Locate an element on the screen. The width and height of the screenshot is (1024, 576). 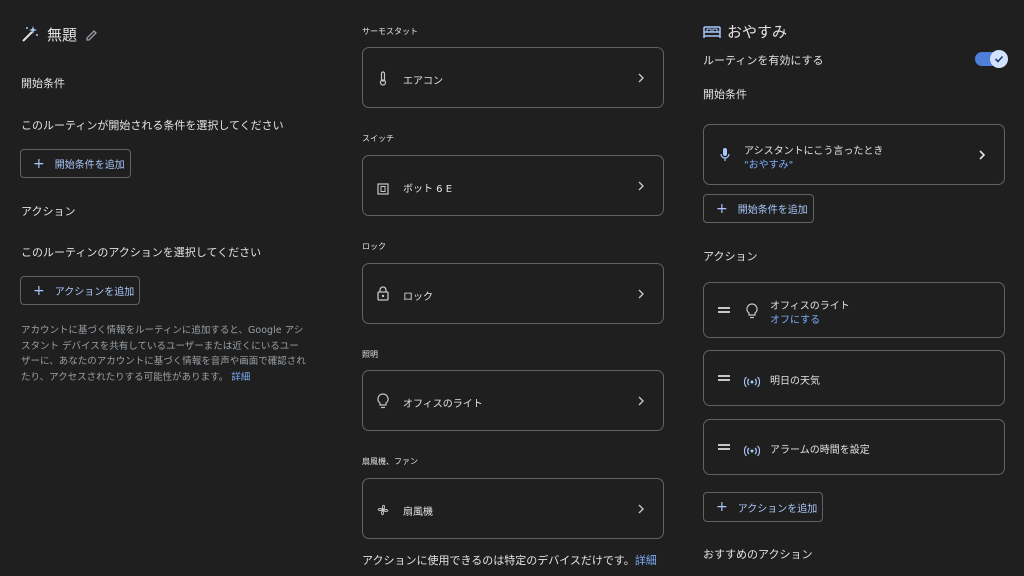
notice-line: たり、アクセスされたりする可能性があります。 is located at coordinates (125, 377).